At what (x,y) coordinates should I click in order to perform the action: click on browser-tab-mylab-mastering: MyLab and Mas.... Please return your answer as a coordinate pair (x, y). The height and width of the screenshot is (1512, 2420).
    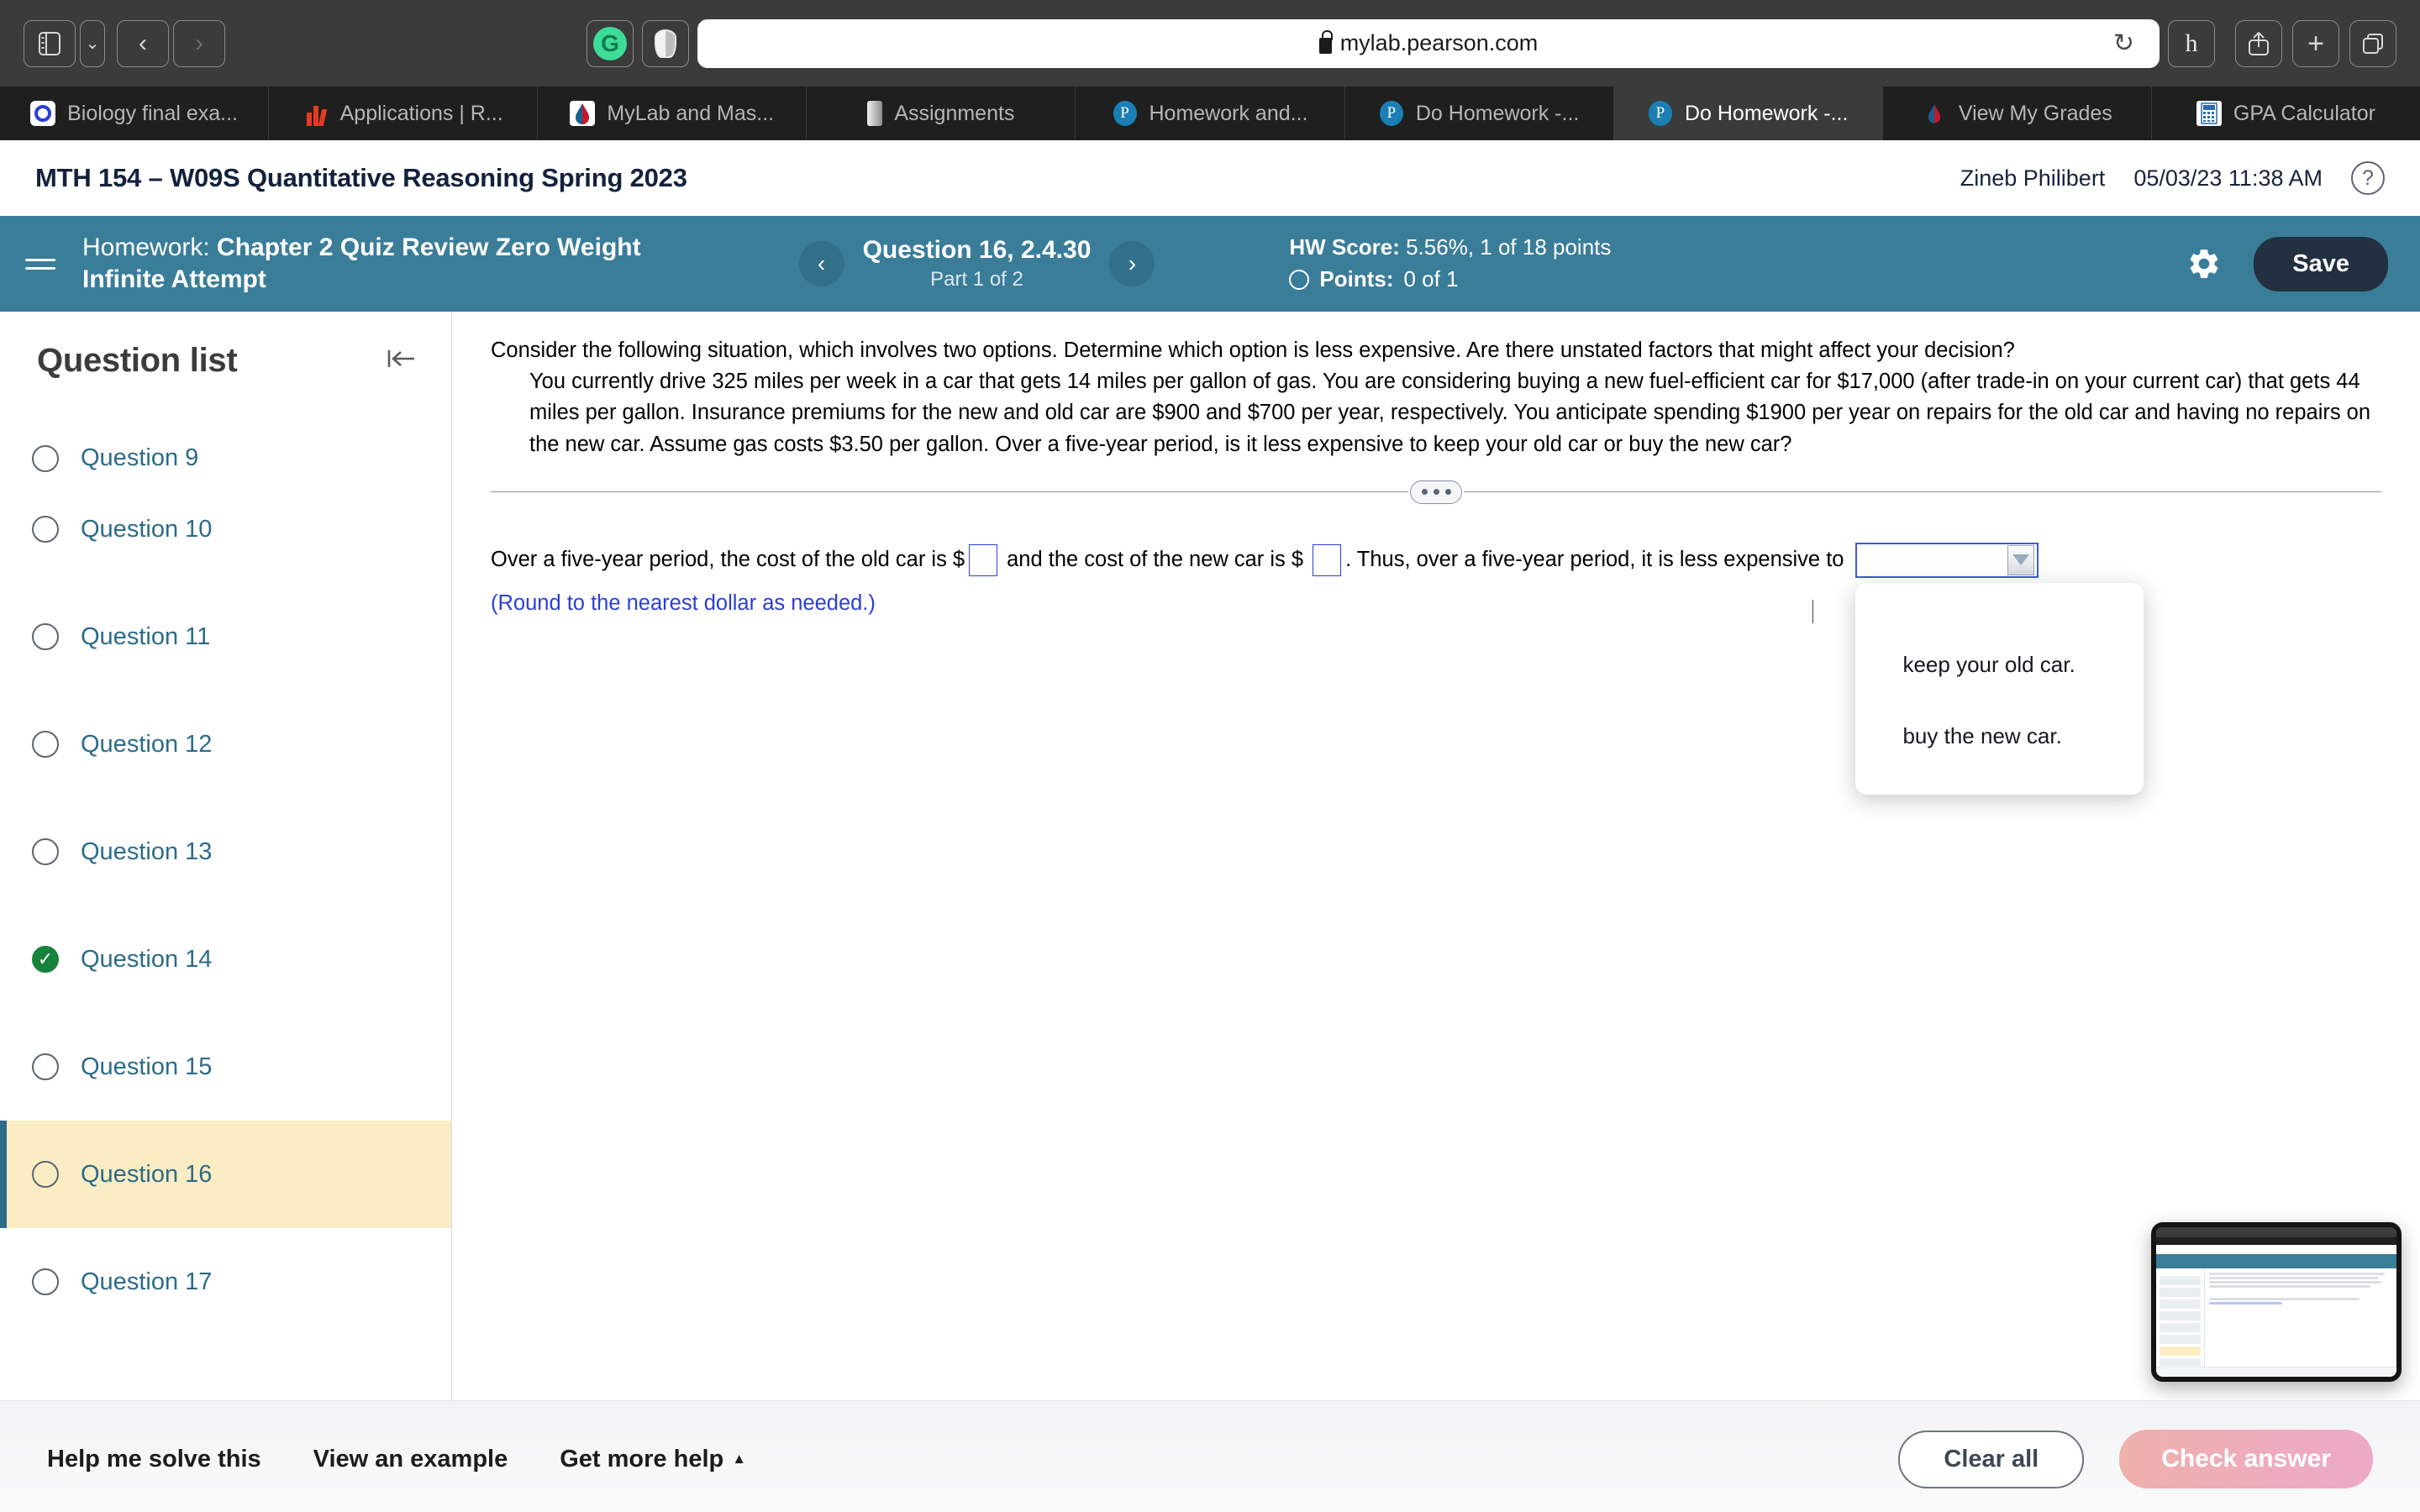
    Looking at the image, I should click on (673, 113).